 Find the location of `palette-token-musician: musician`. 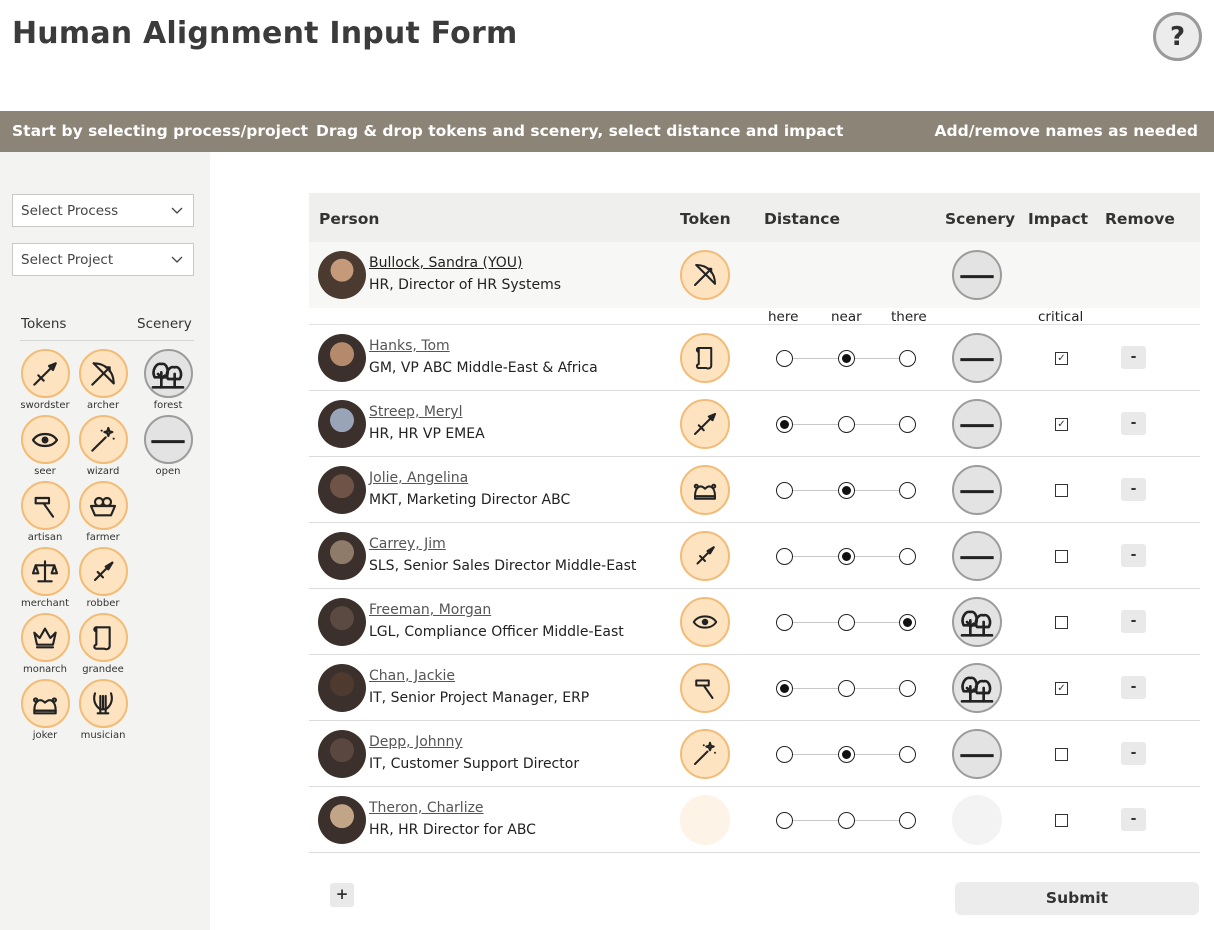

palette-token-musician: musician is located at coordinates (103, 710).